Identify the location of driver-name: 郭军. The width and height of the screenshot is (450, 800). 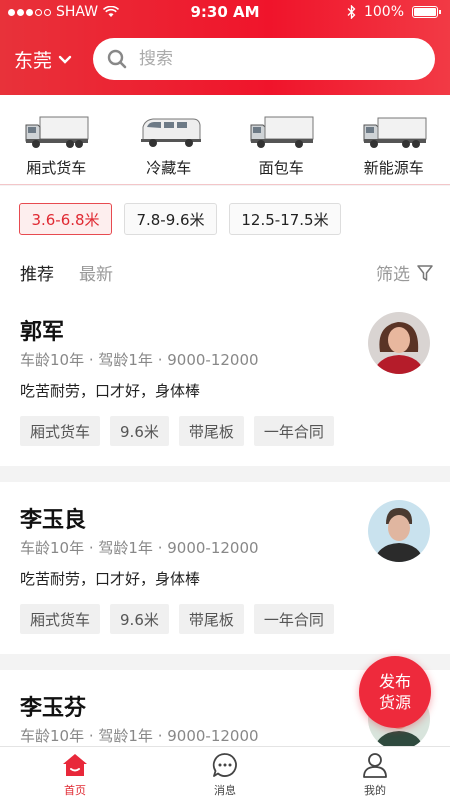
(42, 332).